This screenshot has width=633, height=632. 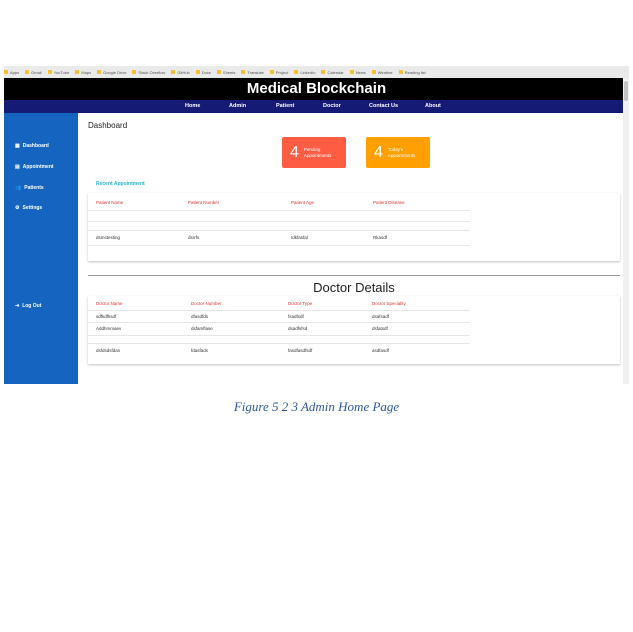 I want to click on table-cell: dsrrfs, so click(x=194, y=237).